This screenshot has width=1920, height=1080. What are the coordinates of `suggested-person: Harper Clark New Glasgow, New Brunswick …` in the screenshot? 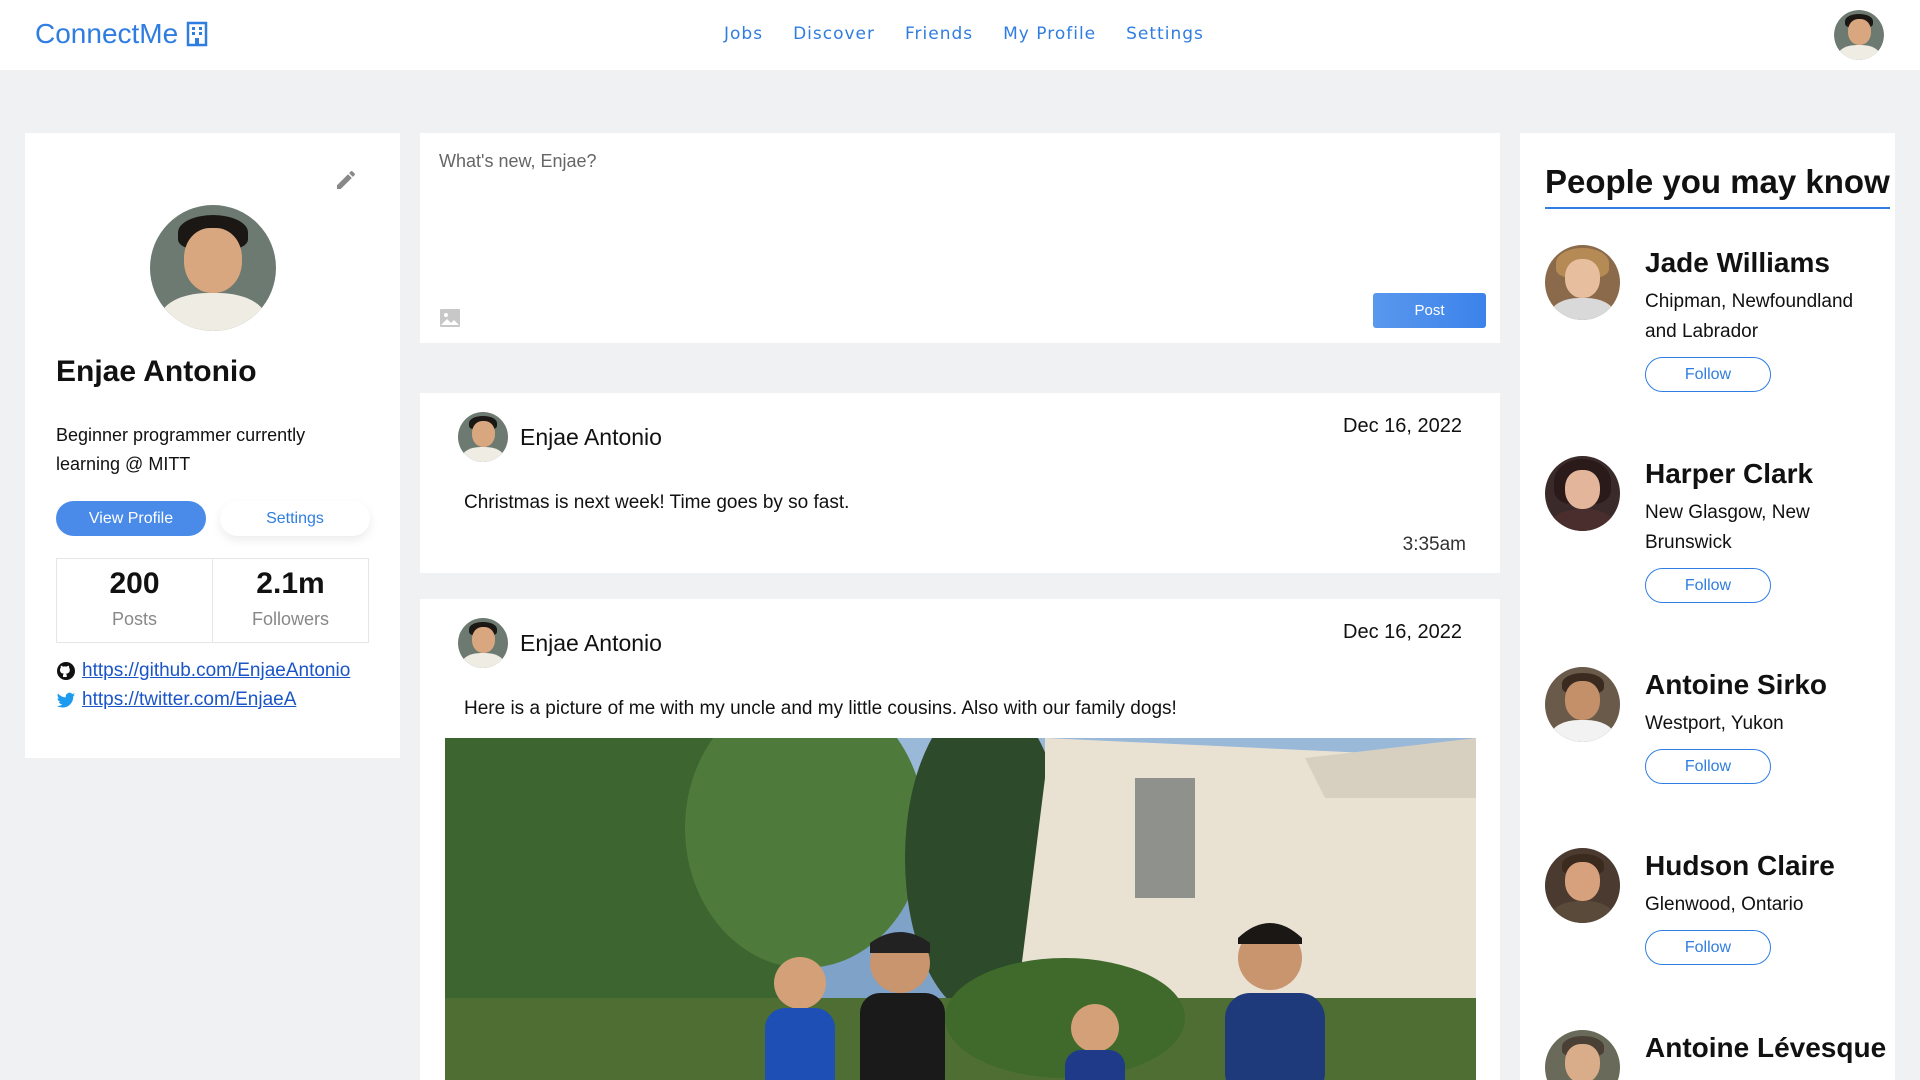 It's located at (1715, 541).